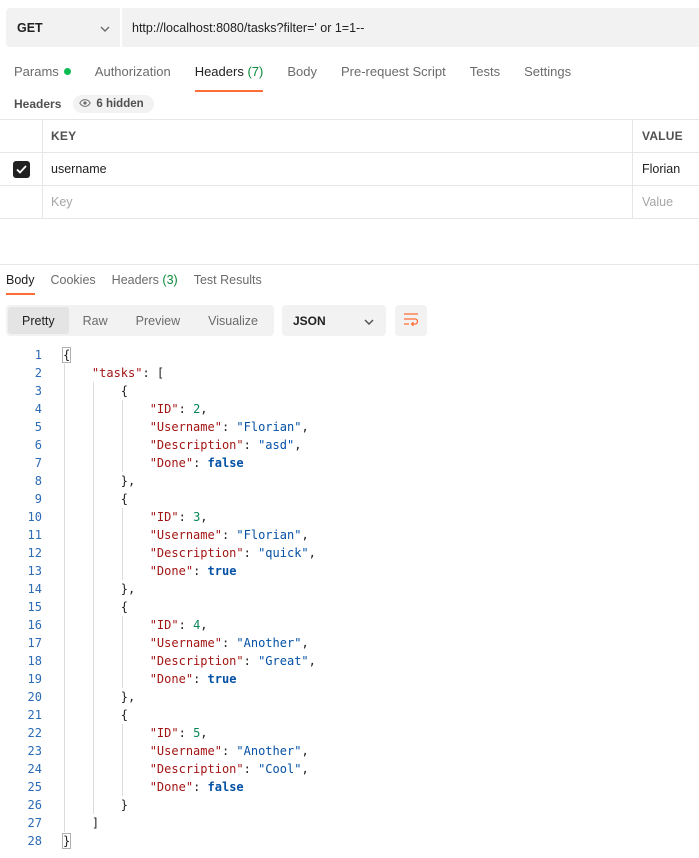 Image resolution: width=699 pixels, height=858 pixels. I want to click on line-number: 23, so click(34, 751).